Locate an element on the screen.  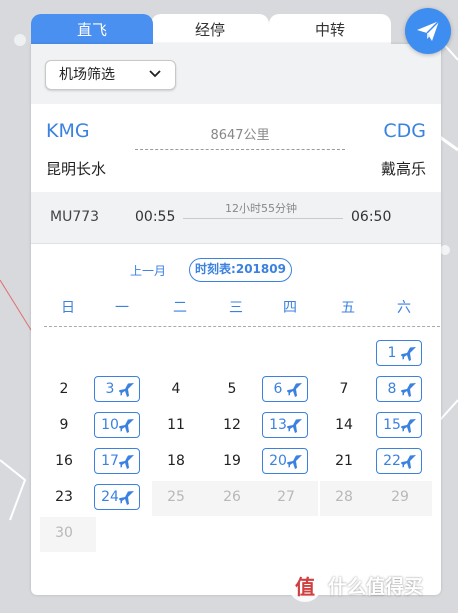
tab-direct: 直飞 is located at coordinates (92, 30).